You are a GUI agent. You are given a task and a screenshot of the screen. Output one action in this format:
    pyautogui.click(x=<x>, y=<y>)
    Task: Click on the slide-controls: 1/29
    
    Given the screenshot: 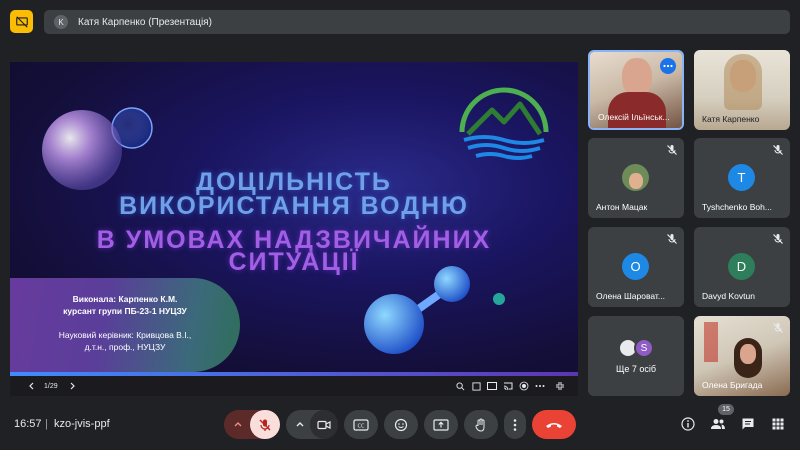 What is the action you would take?
    pyautogui.click(x=294, y=386)
    